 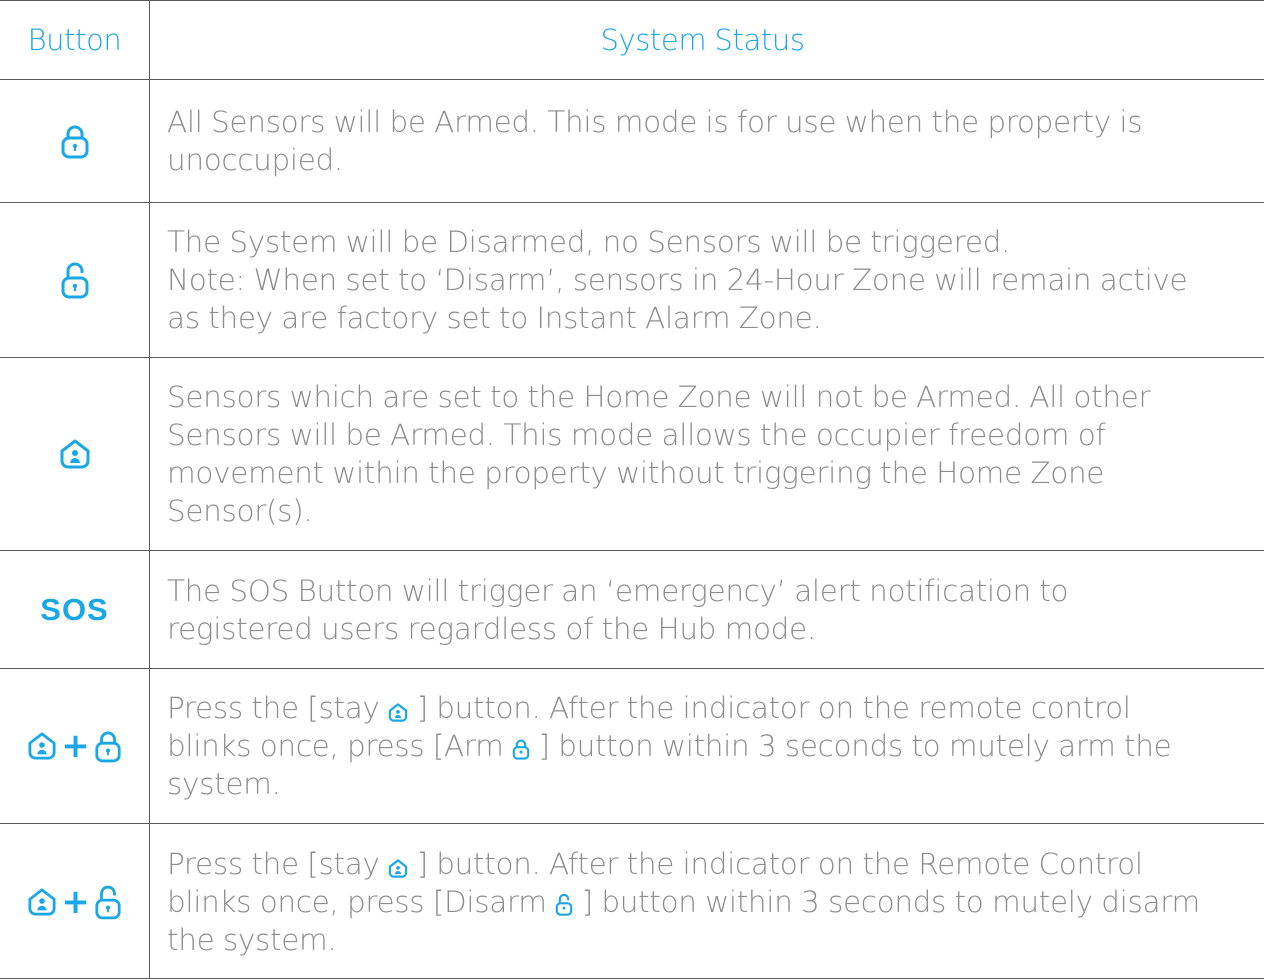 I want to click on sos-label: SOS, so click(x=74, y=609).